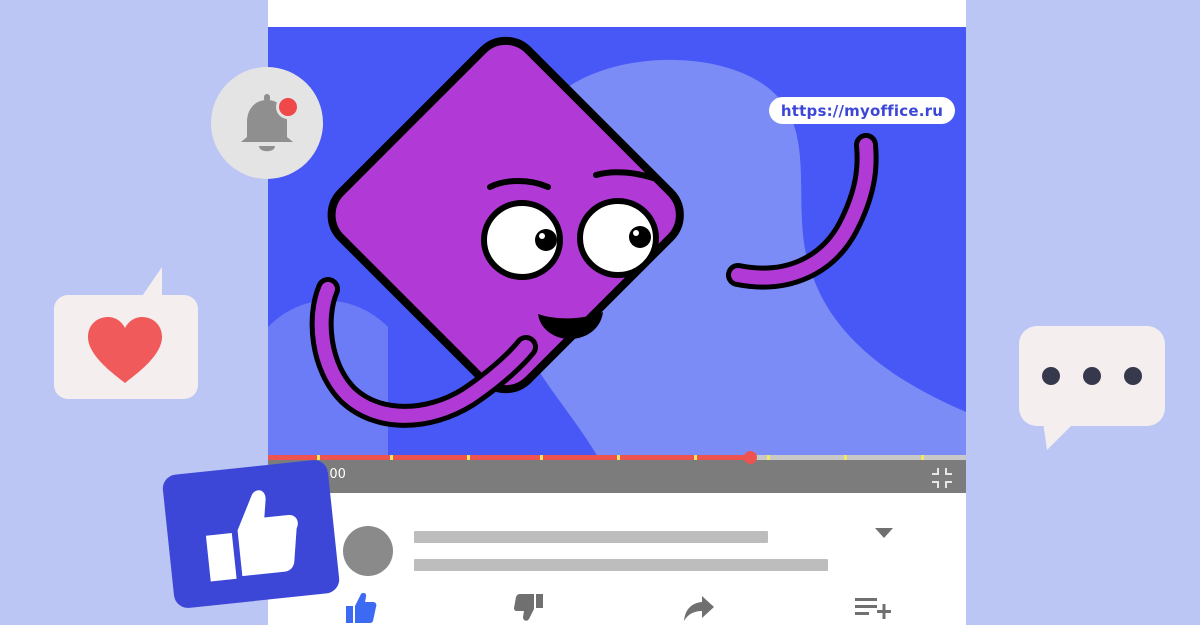 The height and width of the screenshot is (625, 1200). I want to click on ellipsis-speech-bubble-icon, so click(1092, 388).